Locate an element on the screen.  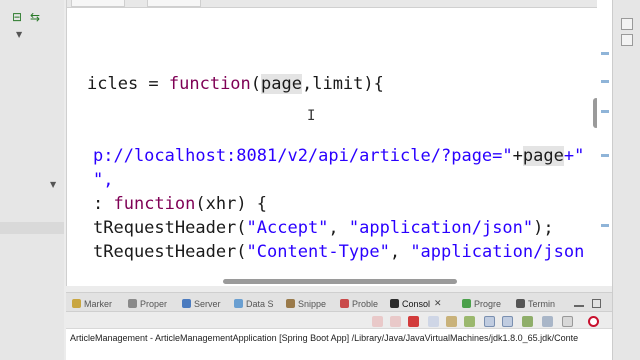
horizontal-scrollbar-thumb is located at coordinates (340, 281).